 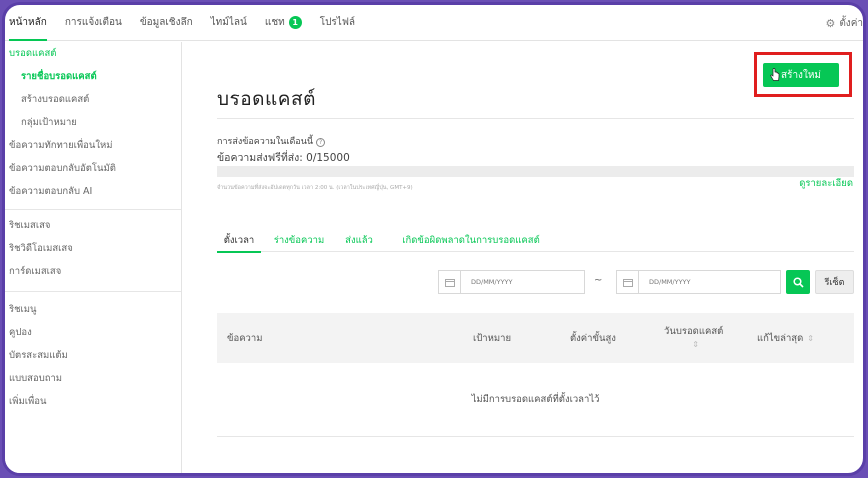 I want to click on sidebar-item-auto-response: ข้อความตอบกลับอัตโนมัติ, so click(x=93, y=168).